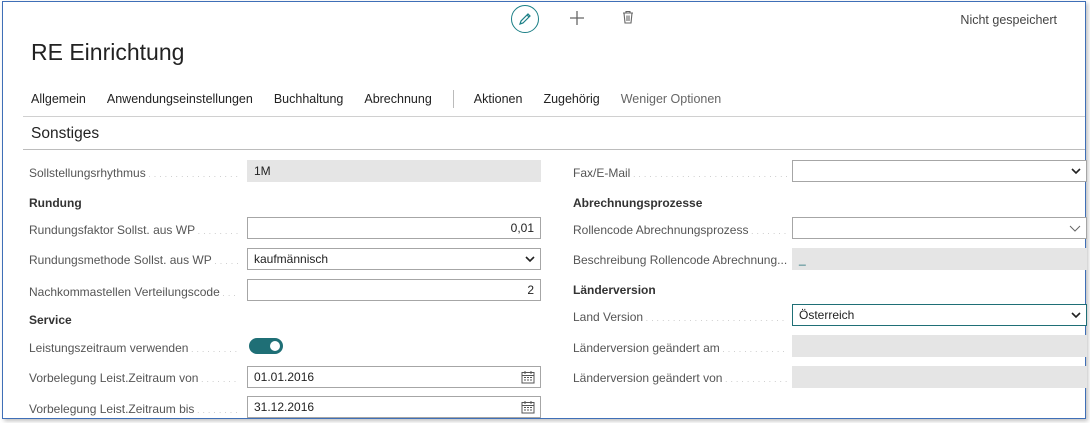 Image resolution: width=1090 pixels, height=423 pixels. I want to click on service-group-title: Service, so click(50, 320).